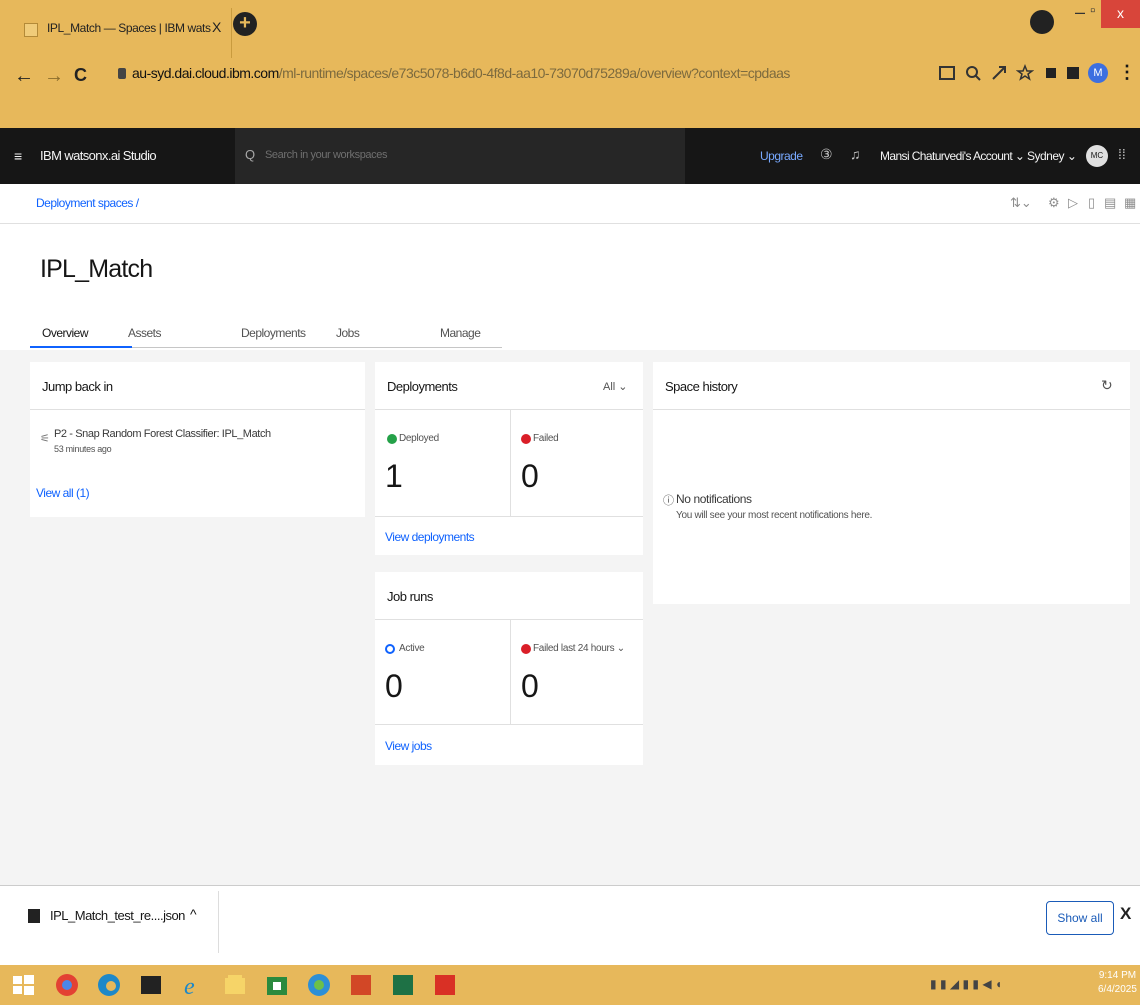 Image resolution: width=1140 pixels, height=1005 pixels. What do you see at coordinates (1073, 203) in the screenshot?
I see `run-icon: ▷` at bounding box center [1073, 203].